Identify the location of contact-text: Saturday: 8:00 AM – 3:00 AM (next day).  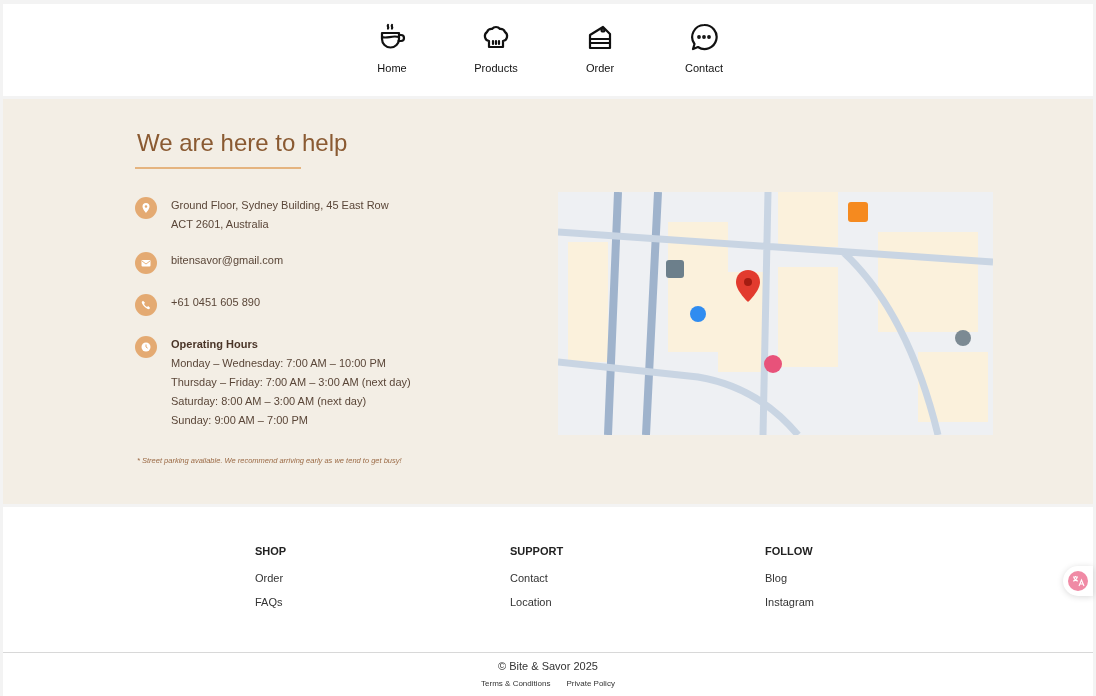
(269, 401).